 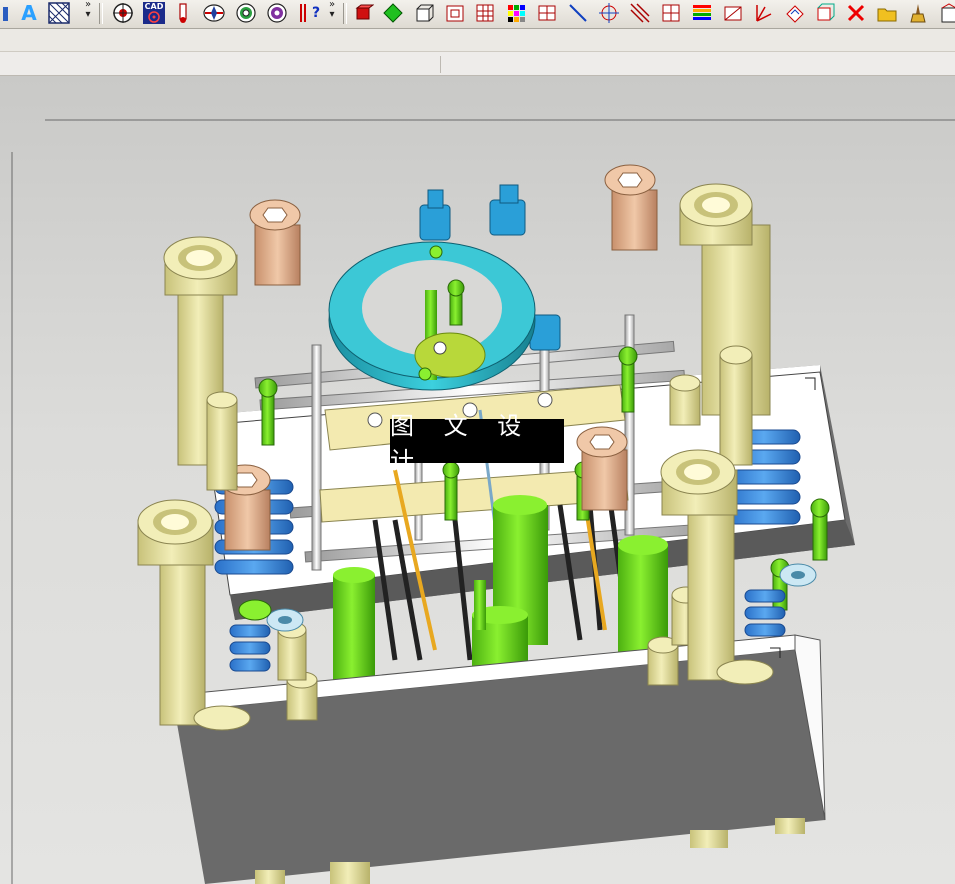 I want to click on brush-icon, so click(x=918, y=13).